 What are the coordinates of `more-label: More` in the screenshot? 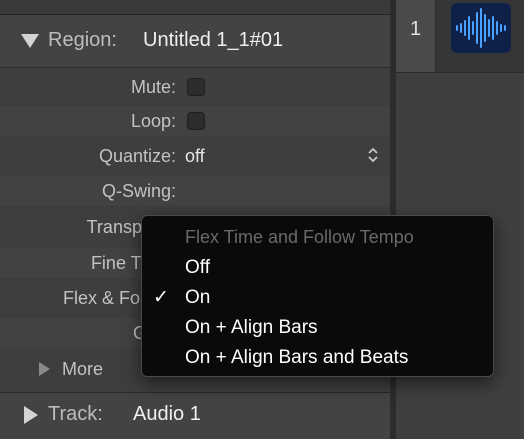 It's located at (83, 369).